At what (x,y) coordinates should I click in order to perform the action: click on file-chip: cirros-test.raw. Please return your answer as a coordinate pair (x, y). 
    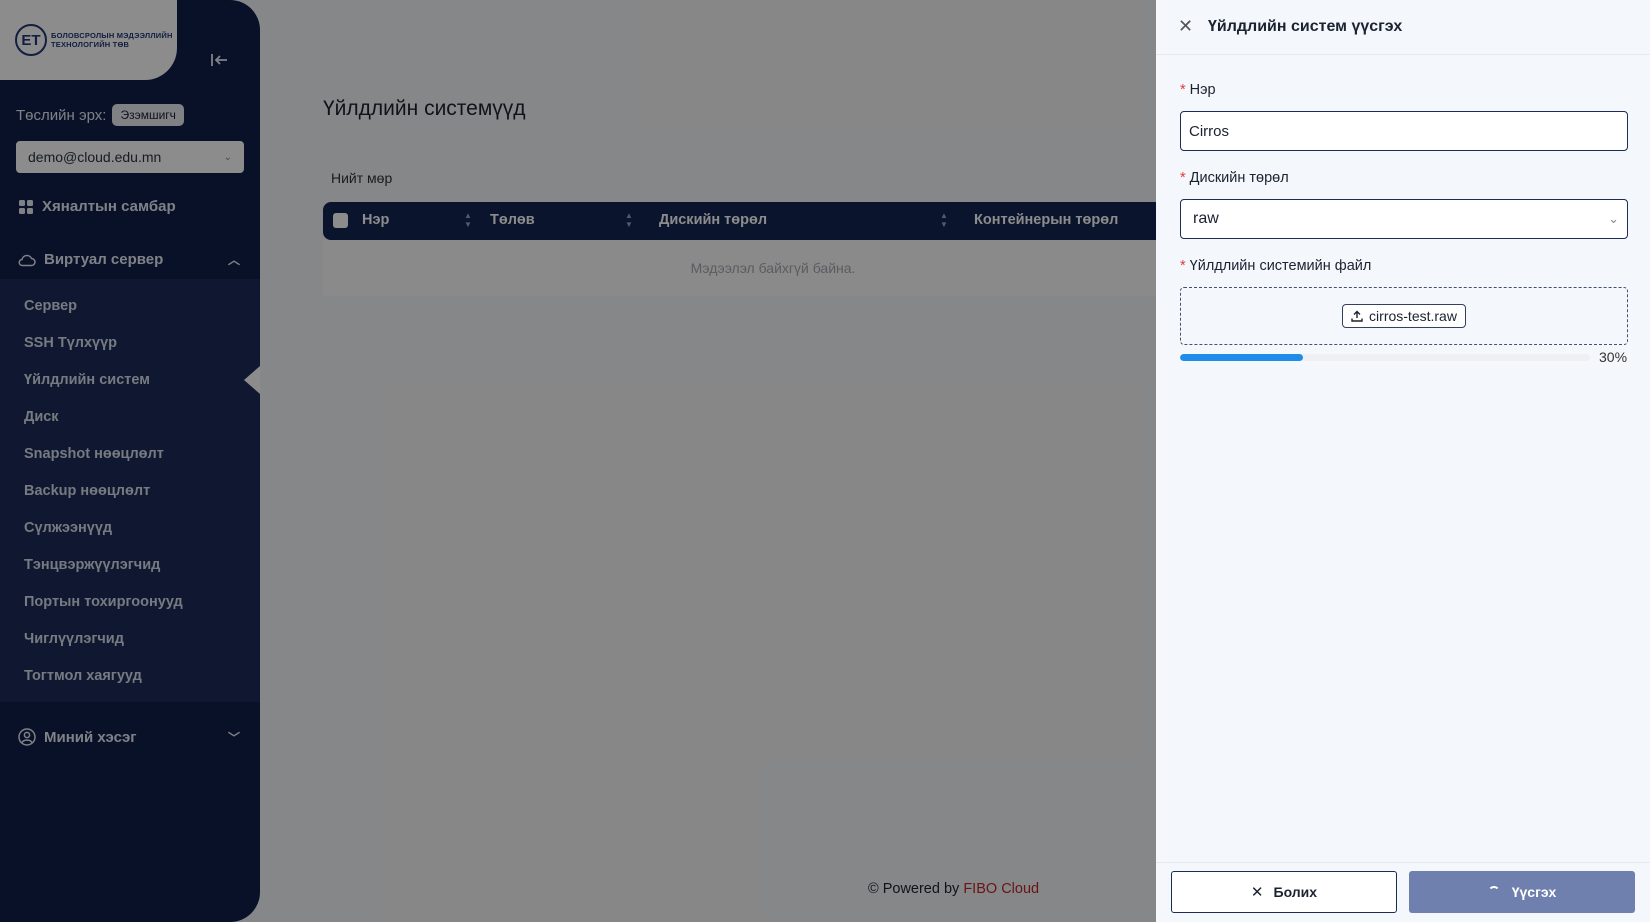
    Looking at the image, I should click on (1404, 316).